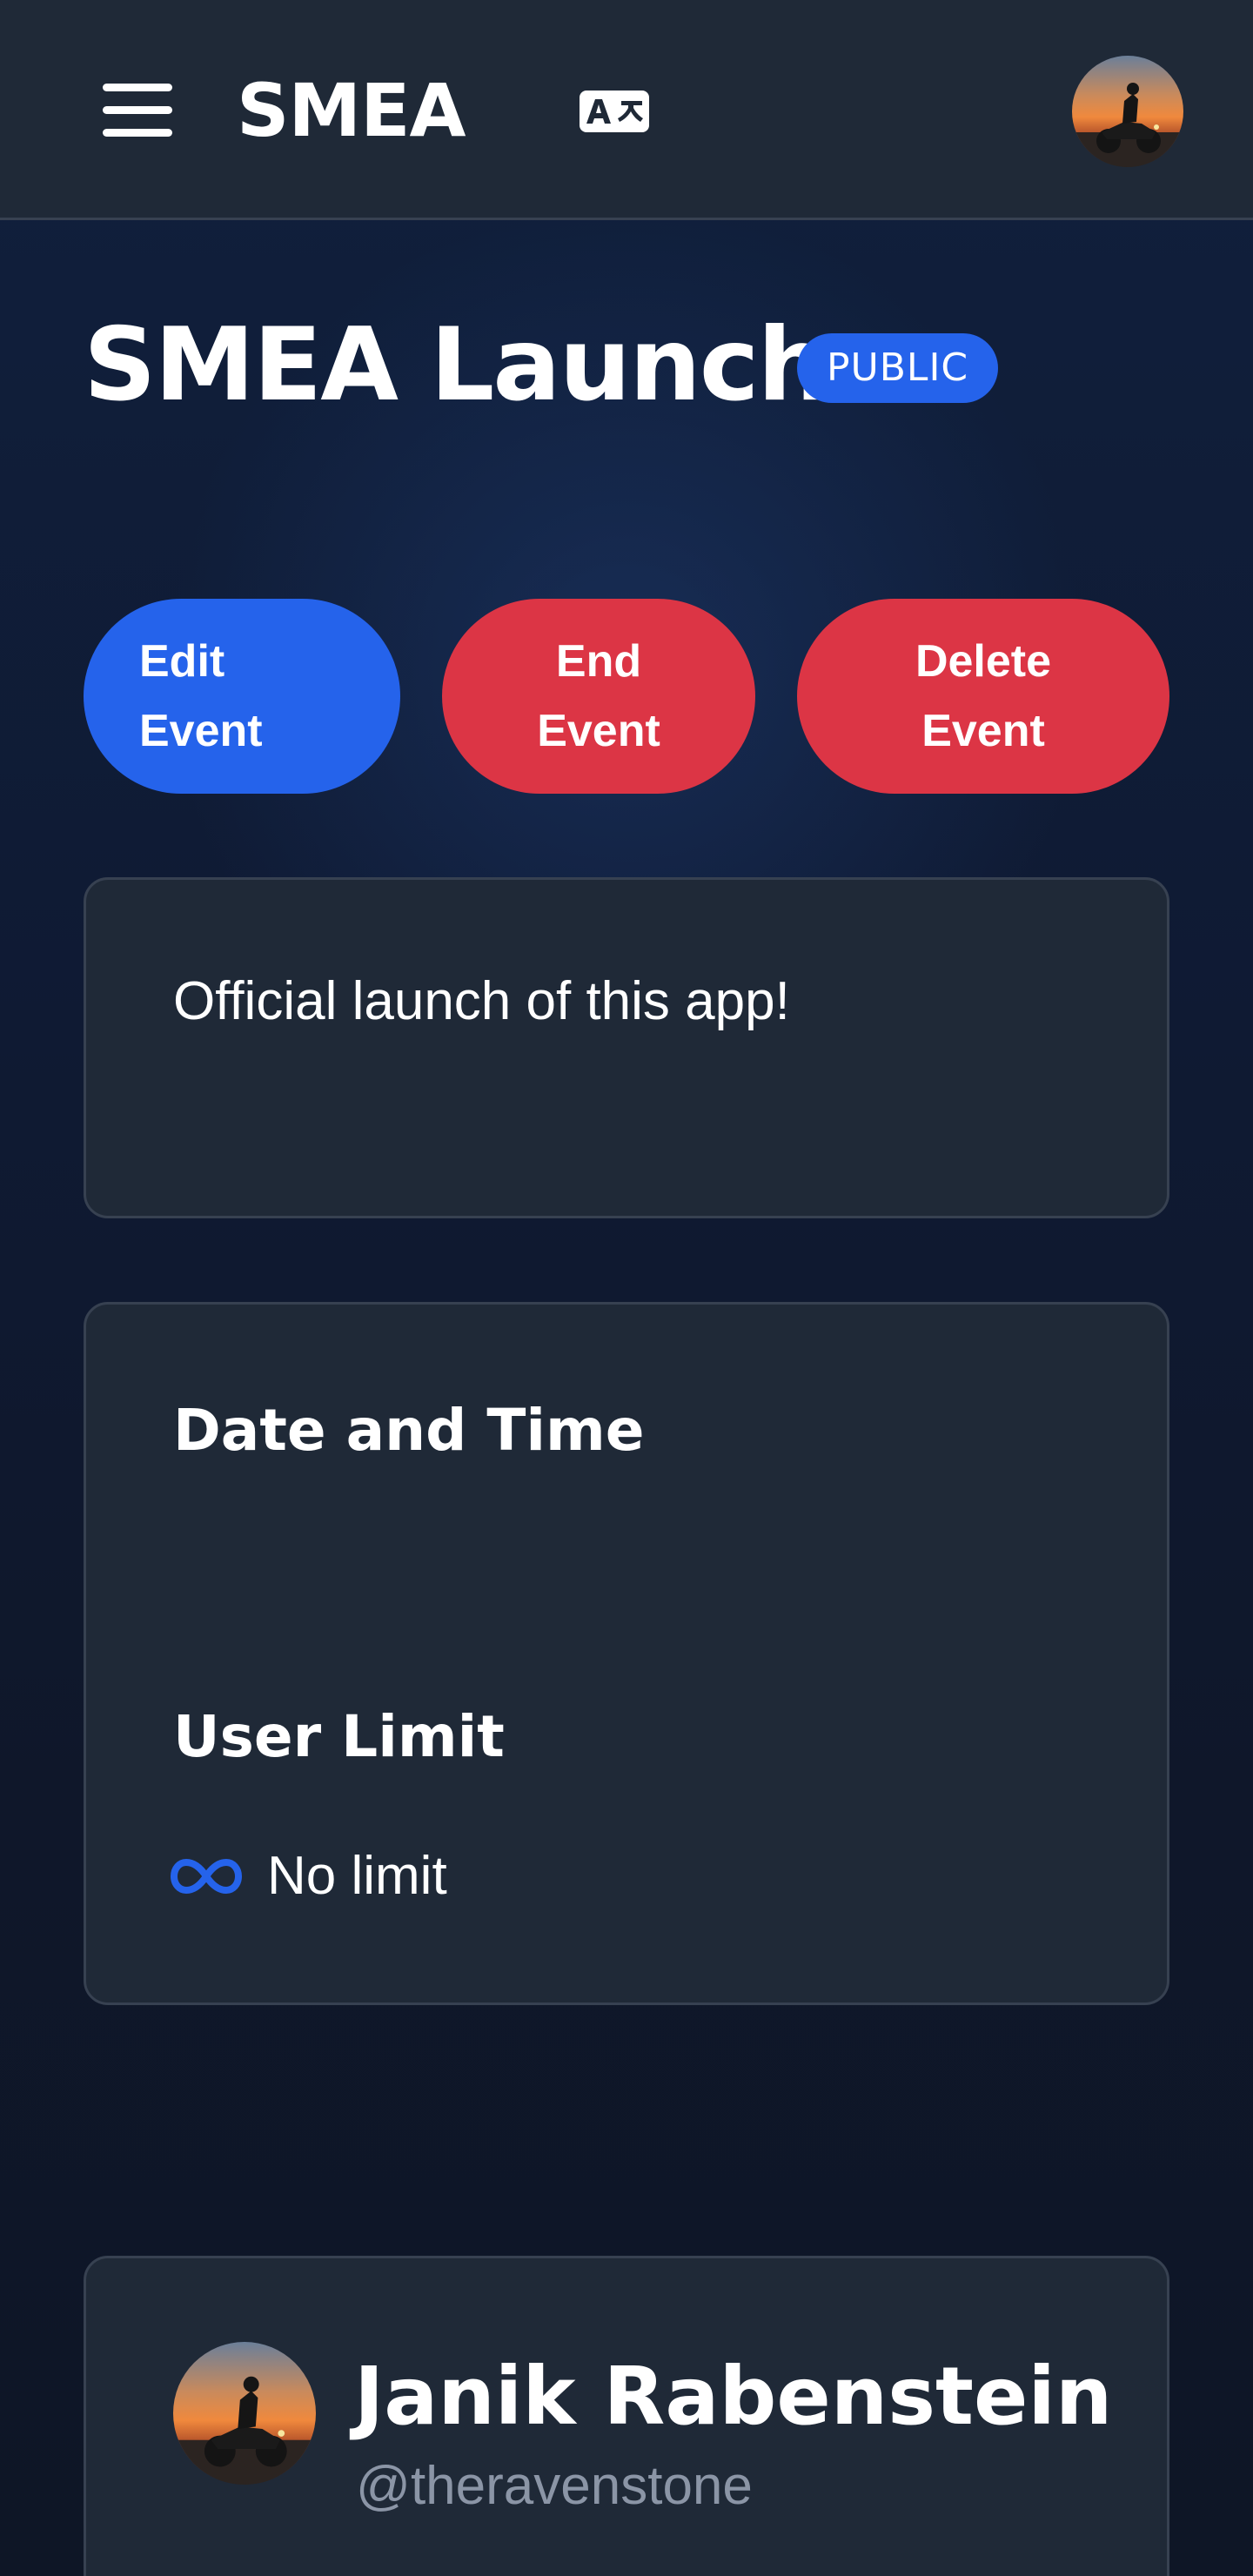 This screenshot has height=2576, width=1253. Describe the element at coordinates (357, 1876) in the screenshot. I see `user-limit-value: No limit` at that location.